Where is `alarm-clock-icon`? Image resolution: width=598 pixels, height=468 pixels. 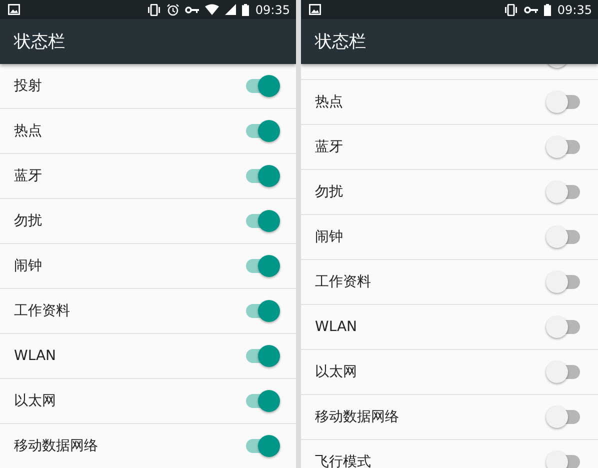 alarm-clock-icon is located at coordinates (173, 10).